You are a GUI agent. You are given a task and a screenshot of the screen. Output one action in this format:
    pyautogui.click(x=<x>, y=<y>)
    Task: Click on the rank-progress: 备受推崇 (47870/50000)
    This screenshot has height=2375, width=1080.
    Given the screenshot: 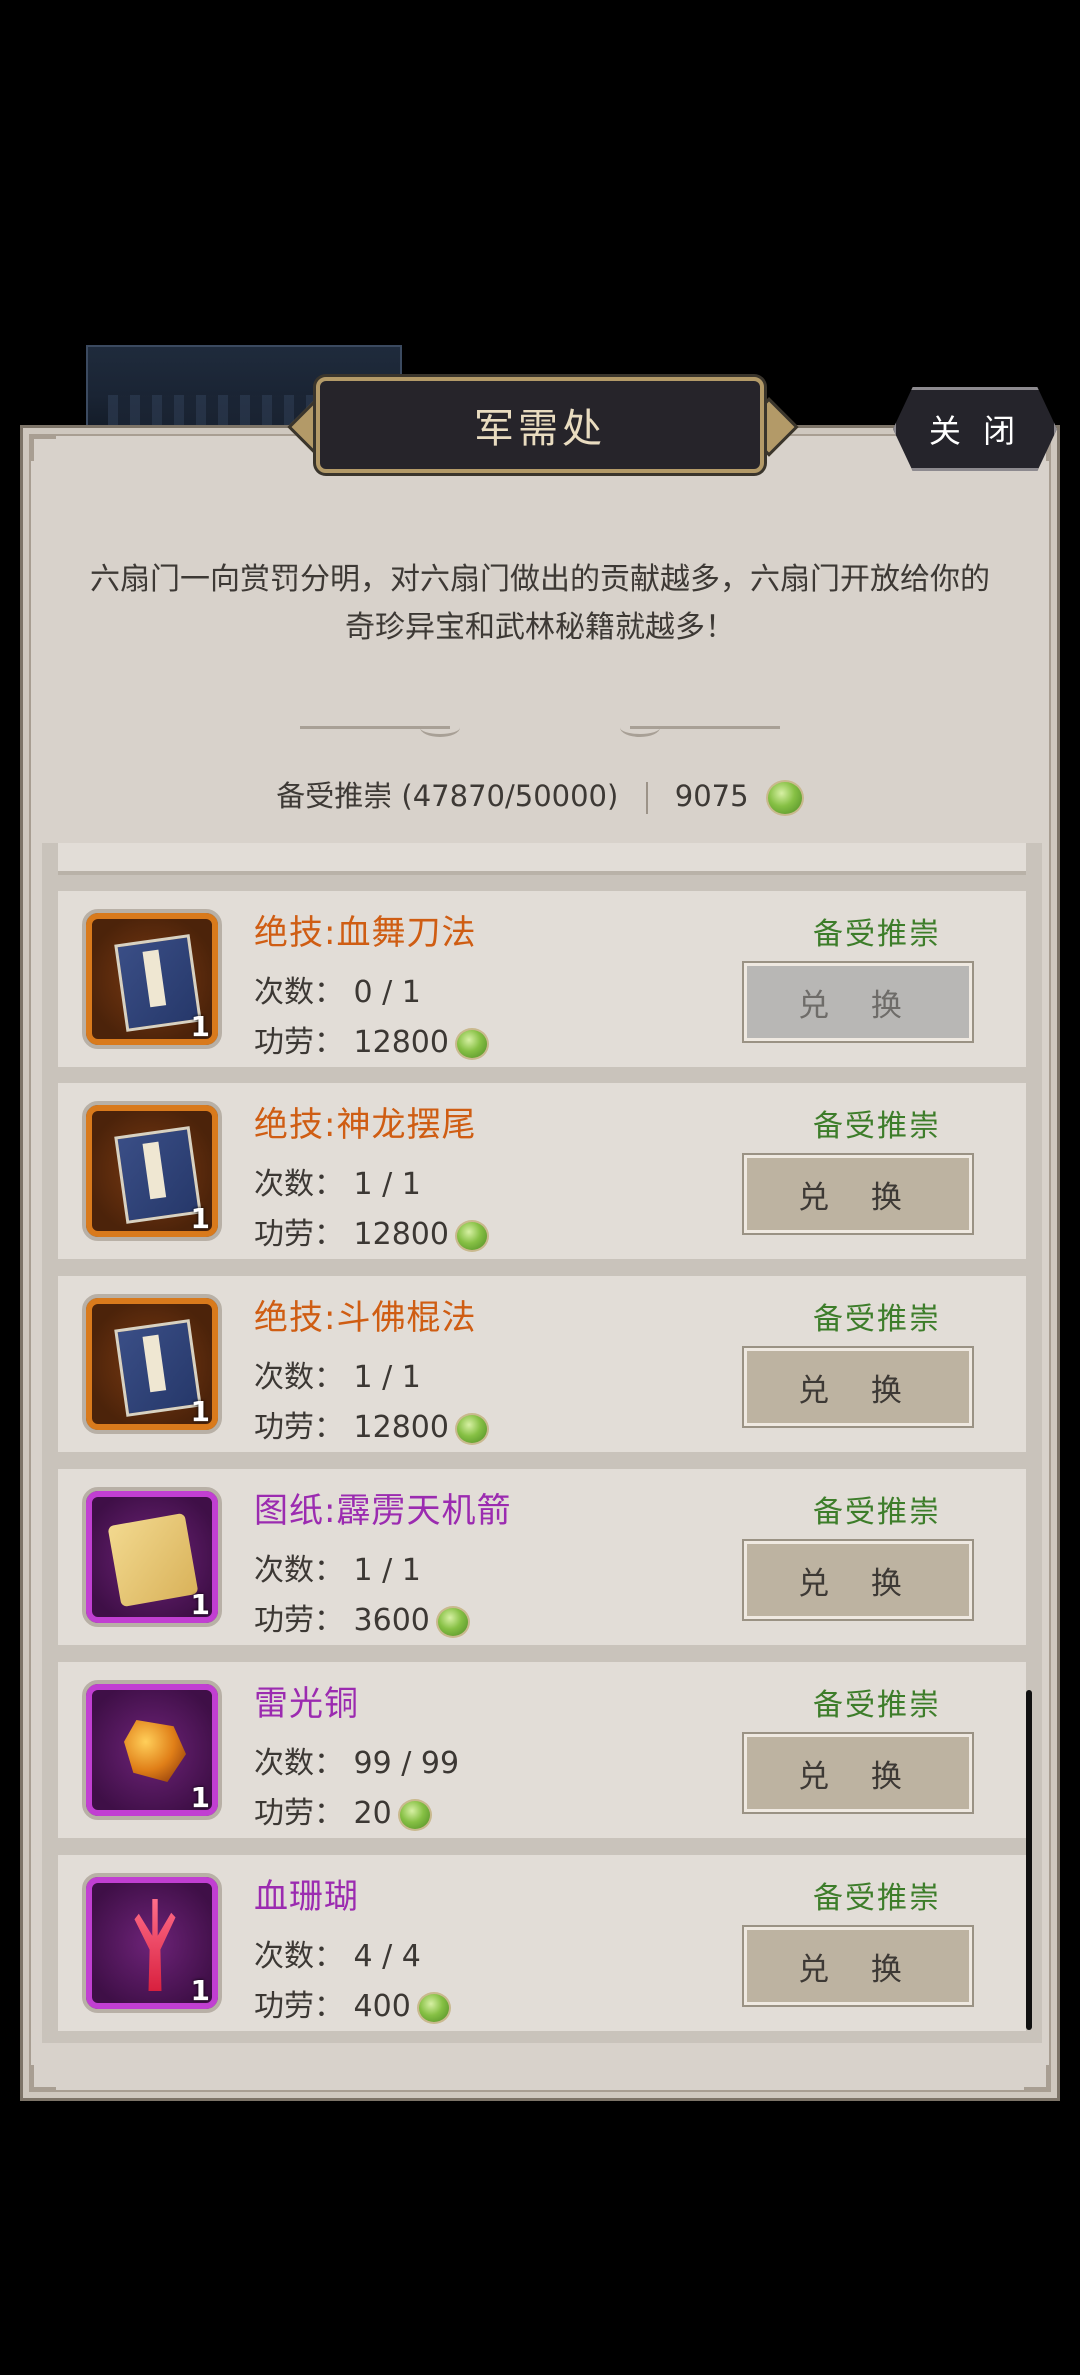 What is the action you would take?
    pyautogui.click(x=447, y=796)
    